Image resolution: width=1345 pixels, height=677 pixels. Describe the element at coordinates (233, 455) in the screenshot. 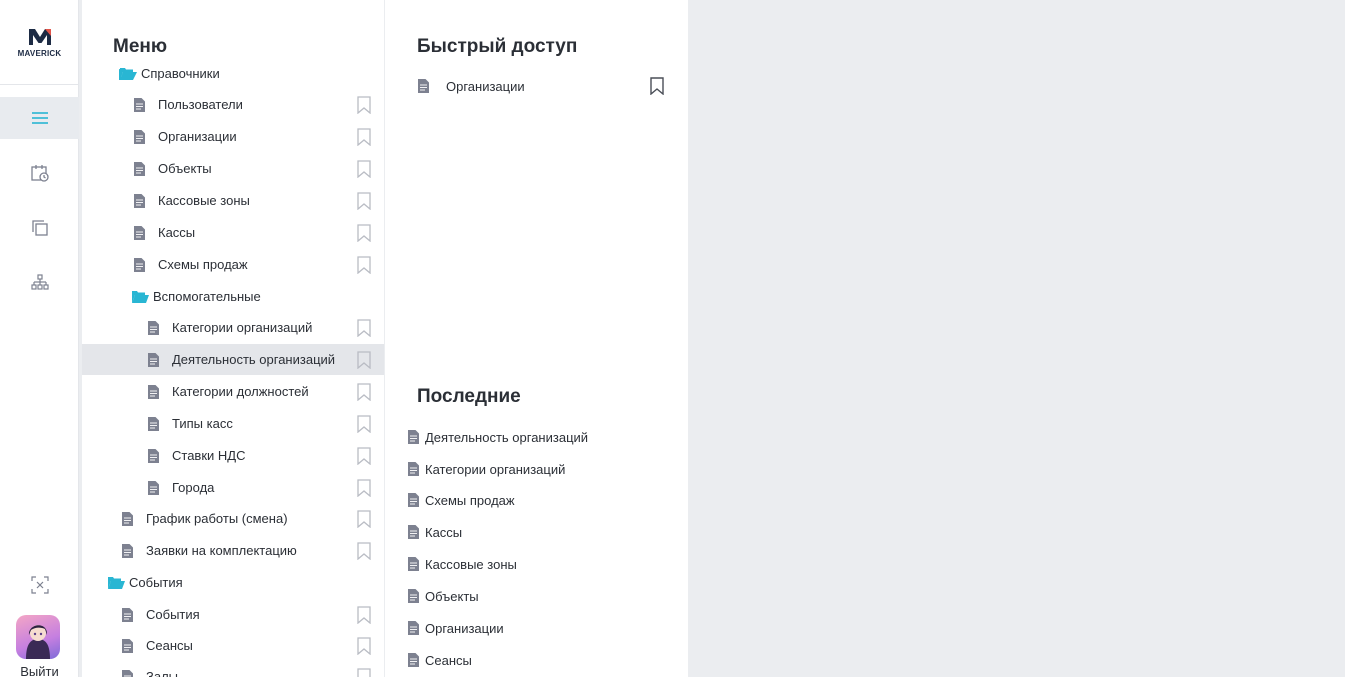

I see `menu-item-vat-rates: Ставки НДС` at that location.